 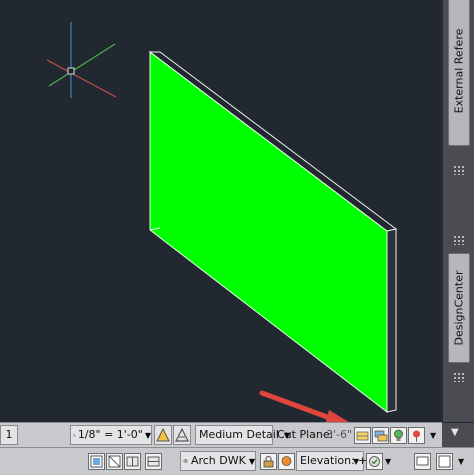 I want to click on quick-view-icon, so click(x=132, y=461).